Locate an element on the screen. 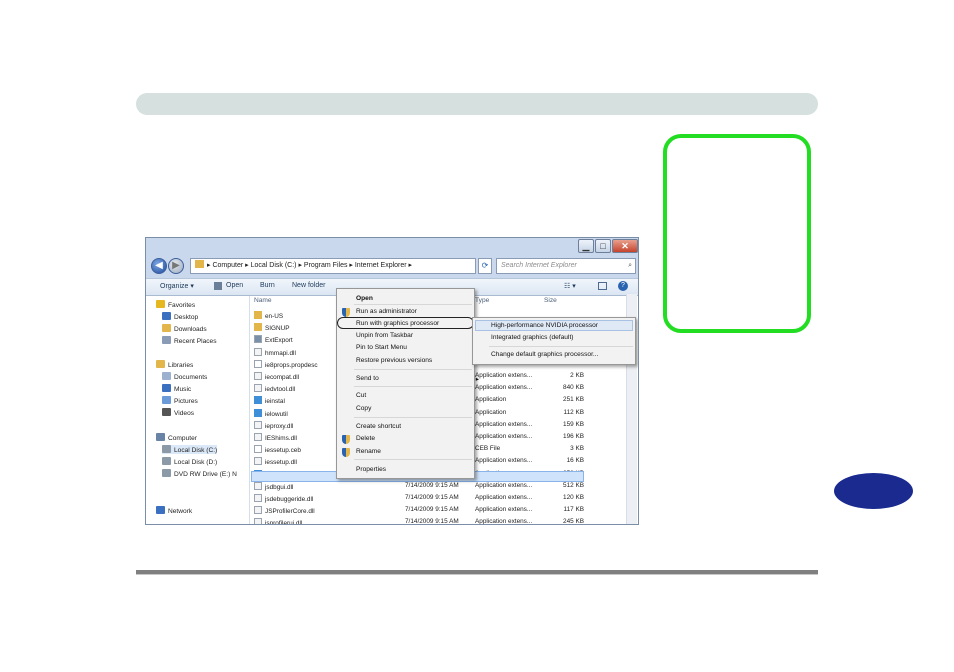 The height and width of the screenshot is (672, 954). preview-pane-icon is located at coordinates (602, 286).